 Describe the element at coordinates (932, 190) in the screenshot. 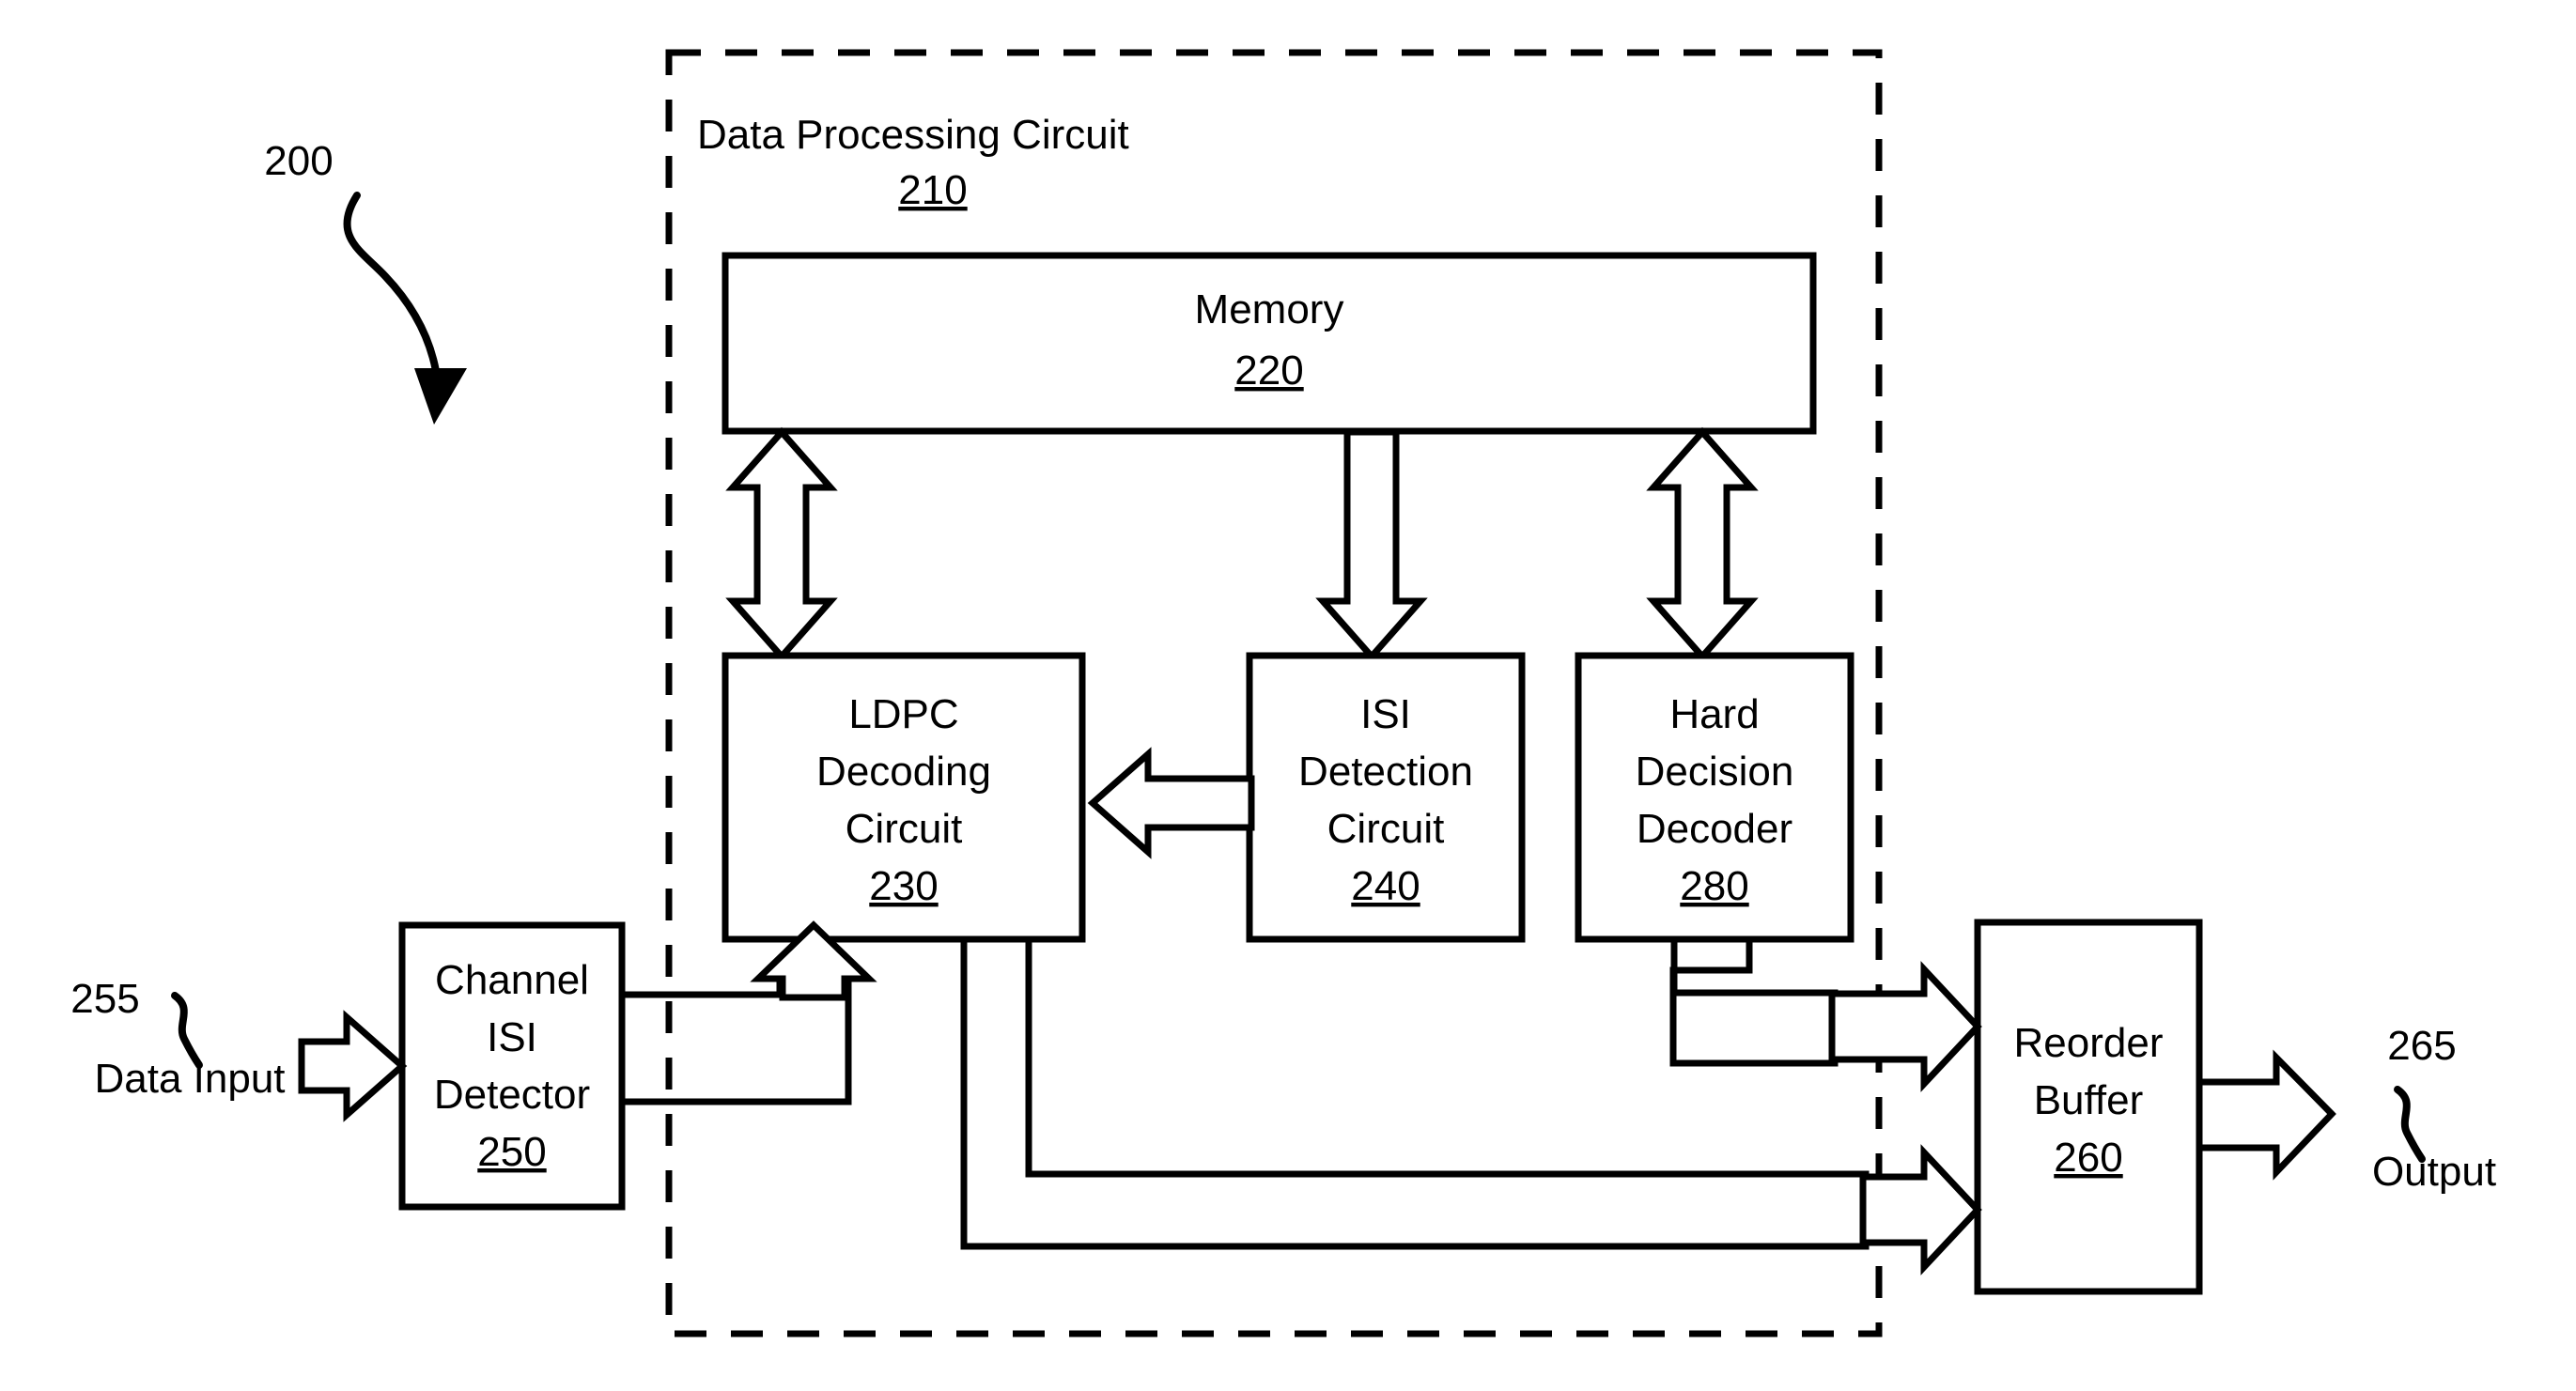

I see `boundary-ref-number: 210` at that location.